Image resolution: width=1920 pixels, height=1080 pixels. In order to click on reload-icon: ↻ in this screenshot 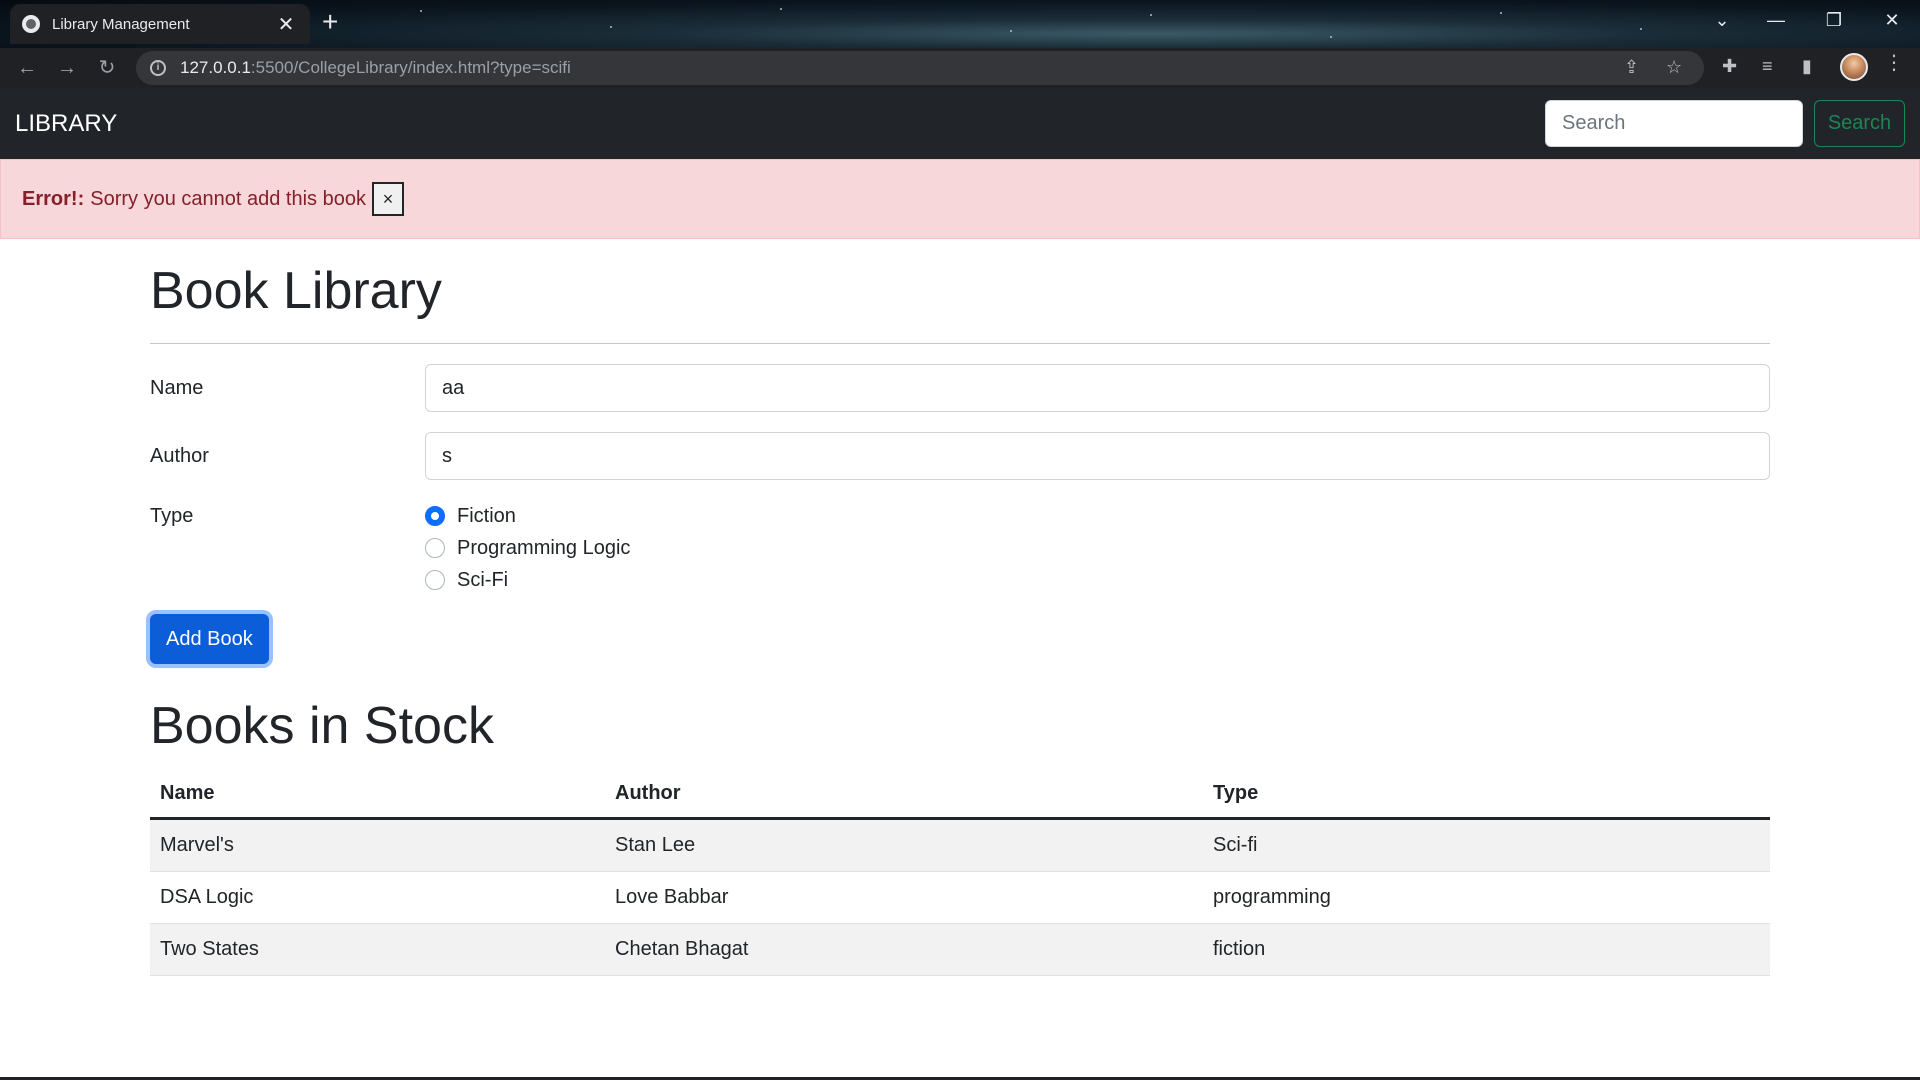, I will do `click(107, 68)`.